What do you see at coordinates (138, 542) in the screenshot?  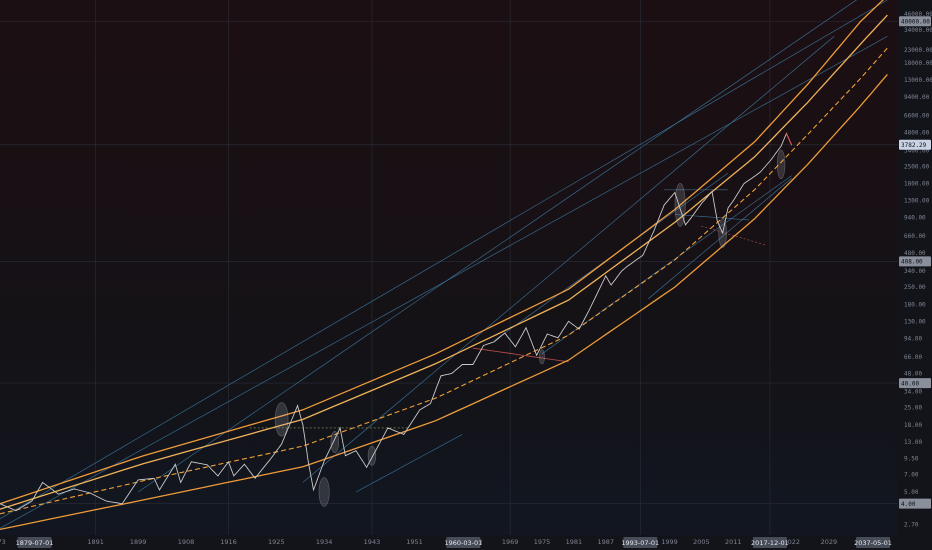 I see `x-tick-label: 1899` at bounding box center [138, 542].